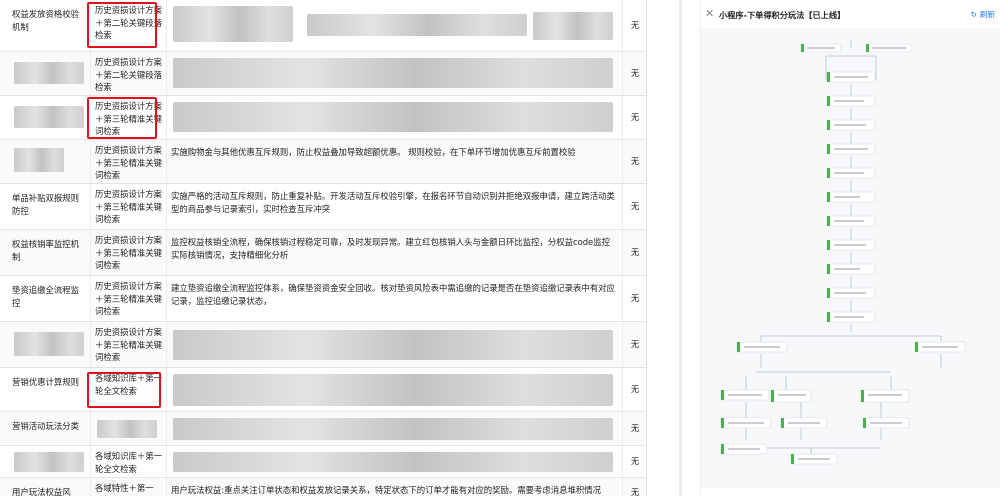  I want to click on table-row: 历史资损设计方案＋第二轮关键段落检索 无, so click(323, 74).